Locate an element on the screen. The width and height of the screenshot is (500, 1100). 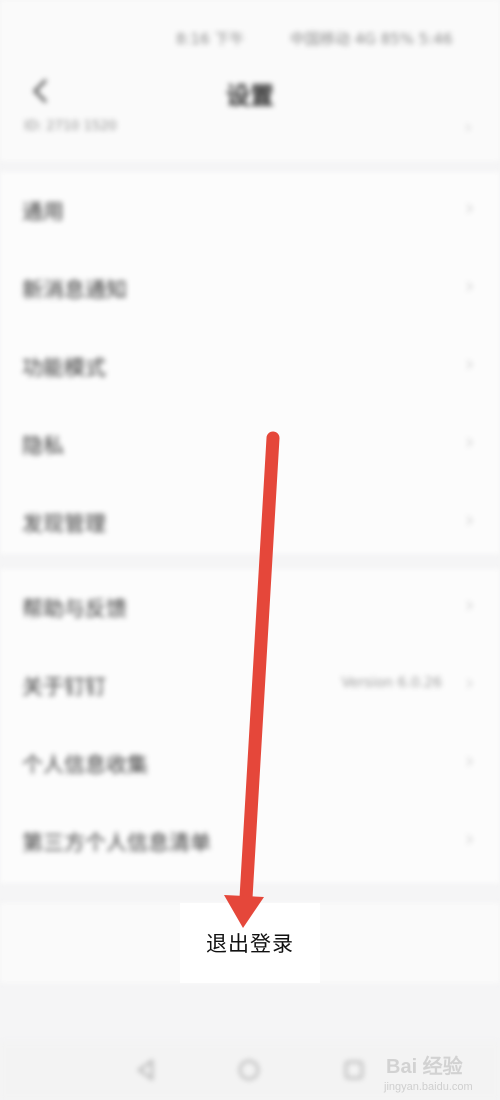
annotation-arrow is located at coordinates (252, 679).